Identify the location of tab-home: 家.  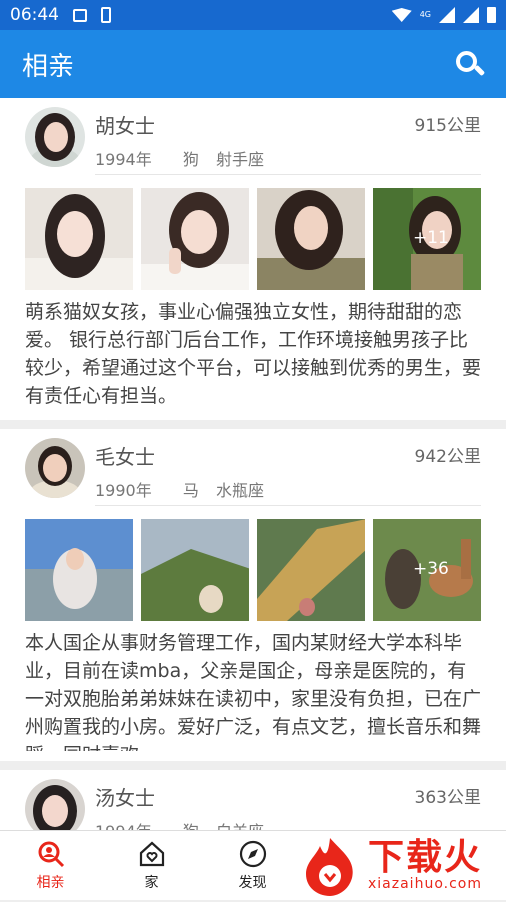
(151, 865).